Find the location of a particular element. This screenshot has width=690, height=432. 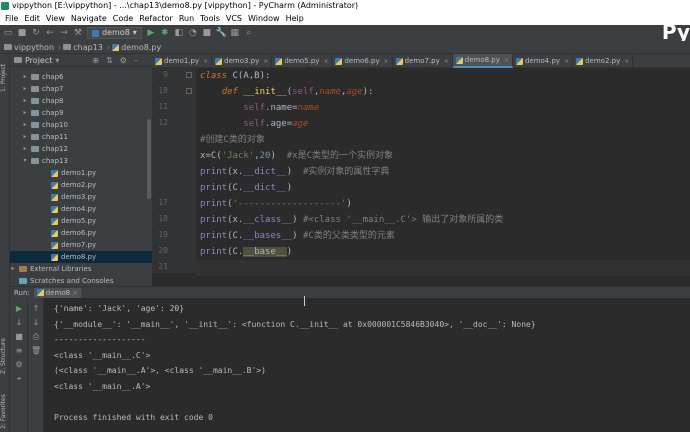

breadcrumb-file: demo8.py is located at coordinates (136, 47).